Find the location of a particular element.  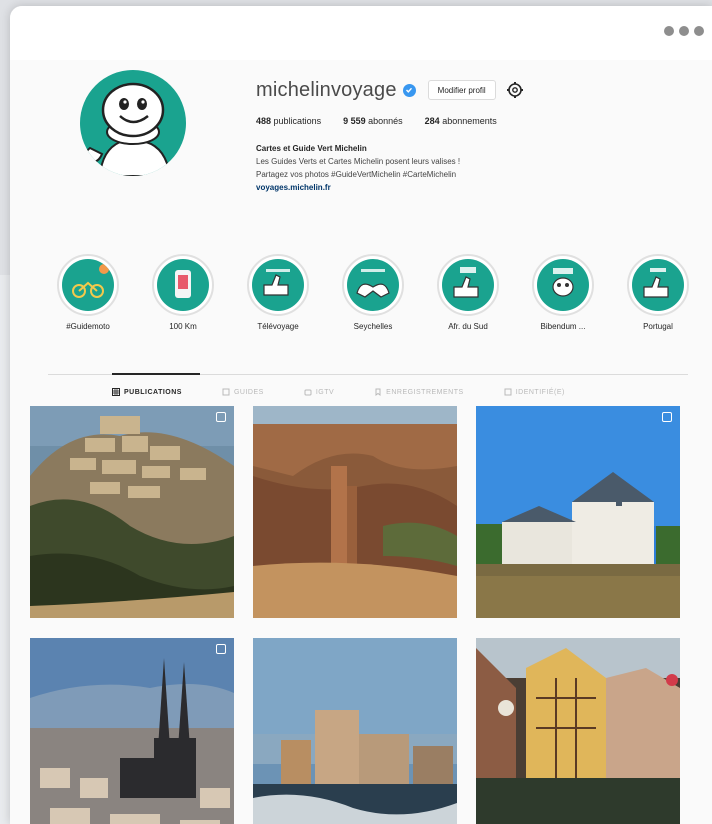

post-thumbnail-chateau is located at coordinates (578, 512).